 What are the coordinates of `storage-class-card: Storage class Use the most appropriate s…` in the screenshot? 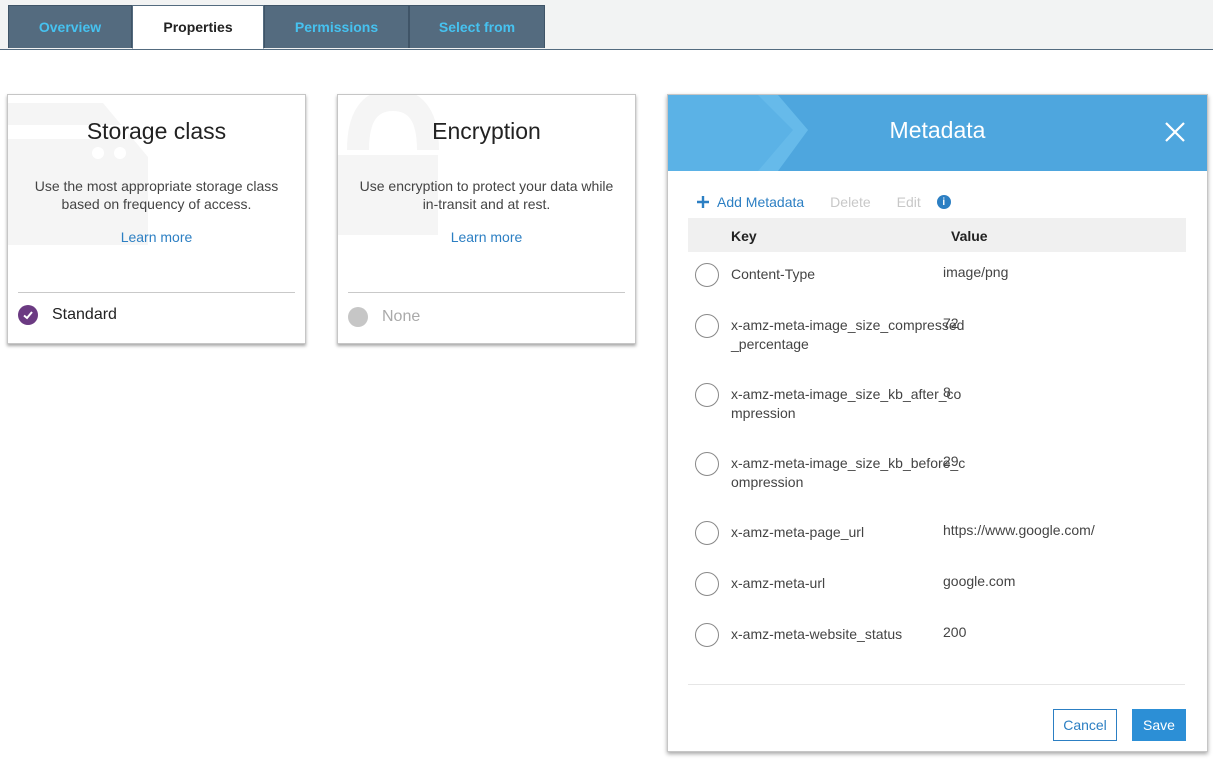 It's located at (156, 219).